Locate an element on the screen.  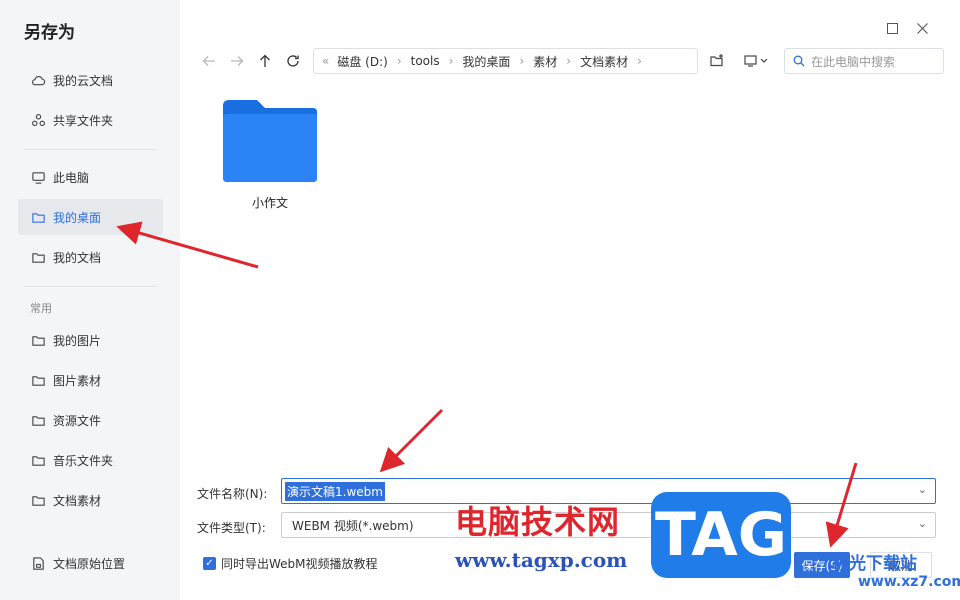
sidebar-item-picture-assets: 图片素材 is located at coordinates (90, 380).